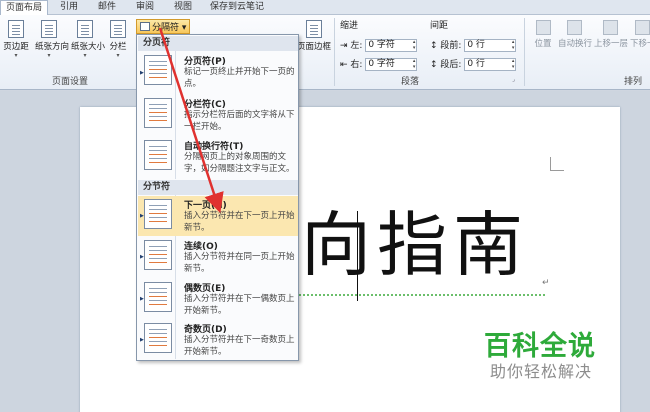  What do you see at coordinates (158, 214) in the screenshot?
I see `next-page-section-icon` at bounding box center [158, 214].